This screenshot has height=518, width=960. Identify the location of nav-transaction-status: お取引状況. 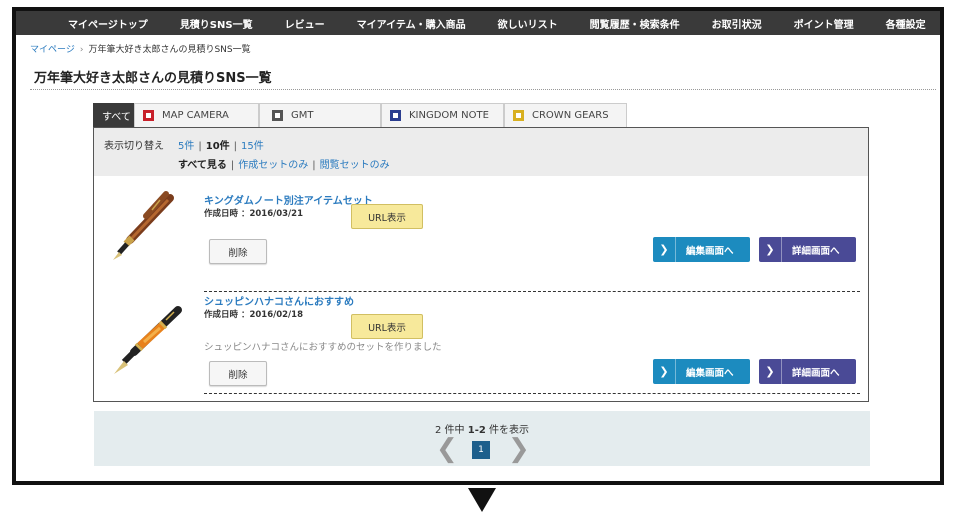
(737, 23).